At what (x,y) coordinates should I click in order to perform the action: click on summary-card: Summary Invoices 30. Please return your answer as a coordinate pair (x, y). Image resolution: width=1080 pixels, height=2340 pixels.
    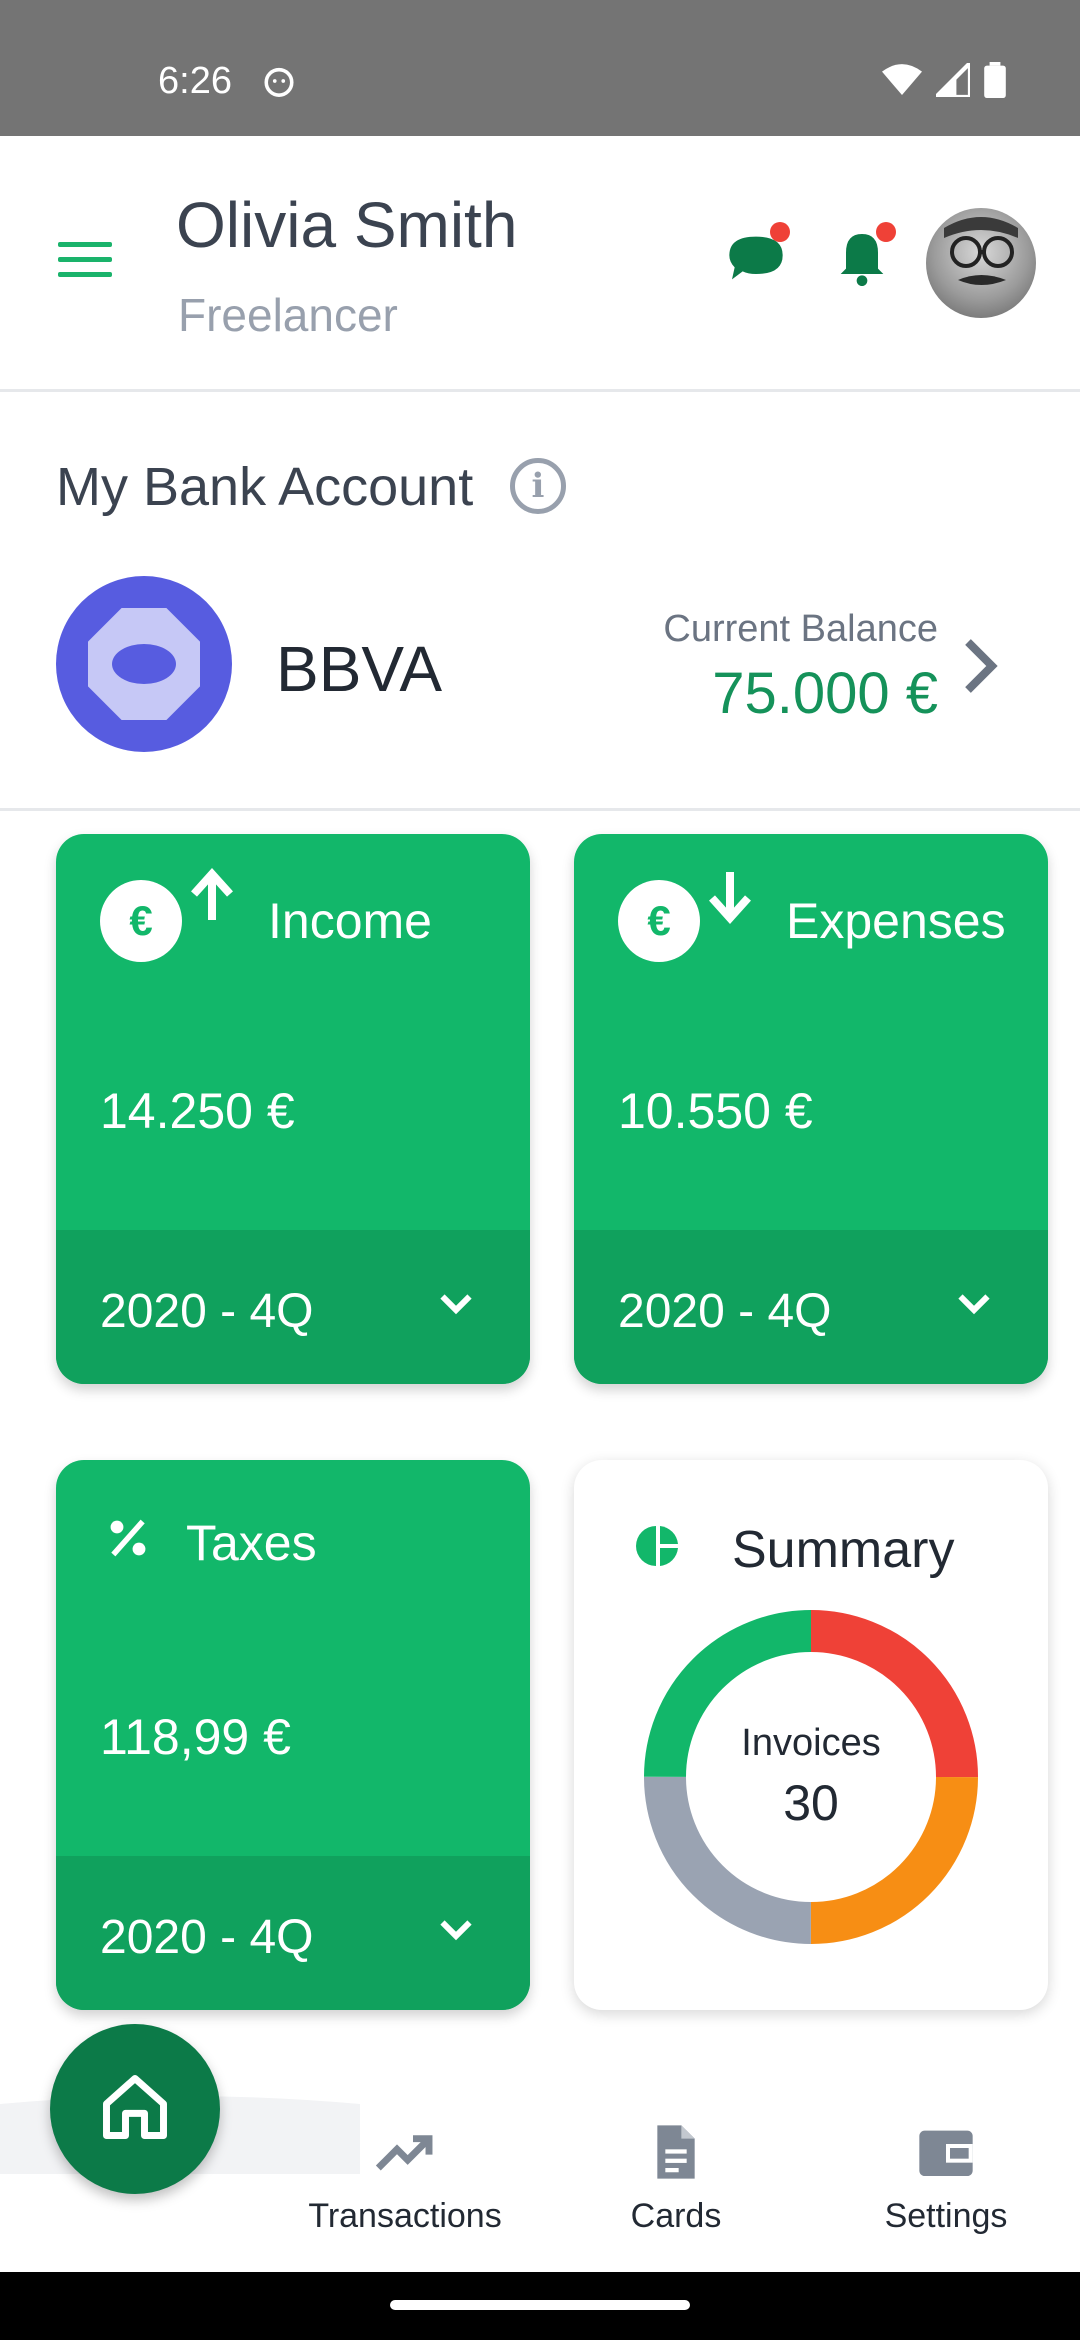
    Looking at the image, I should click on (811, 1735).